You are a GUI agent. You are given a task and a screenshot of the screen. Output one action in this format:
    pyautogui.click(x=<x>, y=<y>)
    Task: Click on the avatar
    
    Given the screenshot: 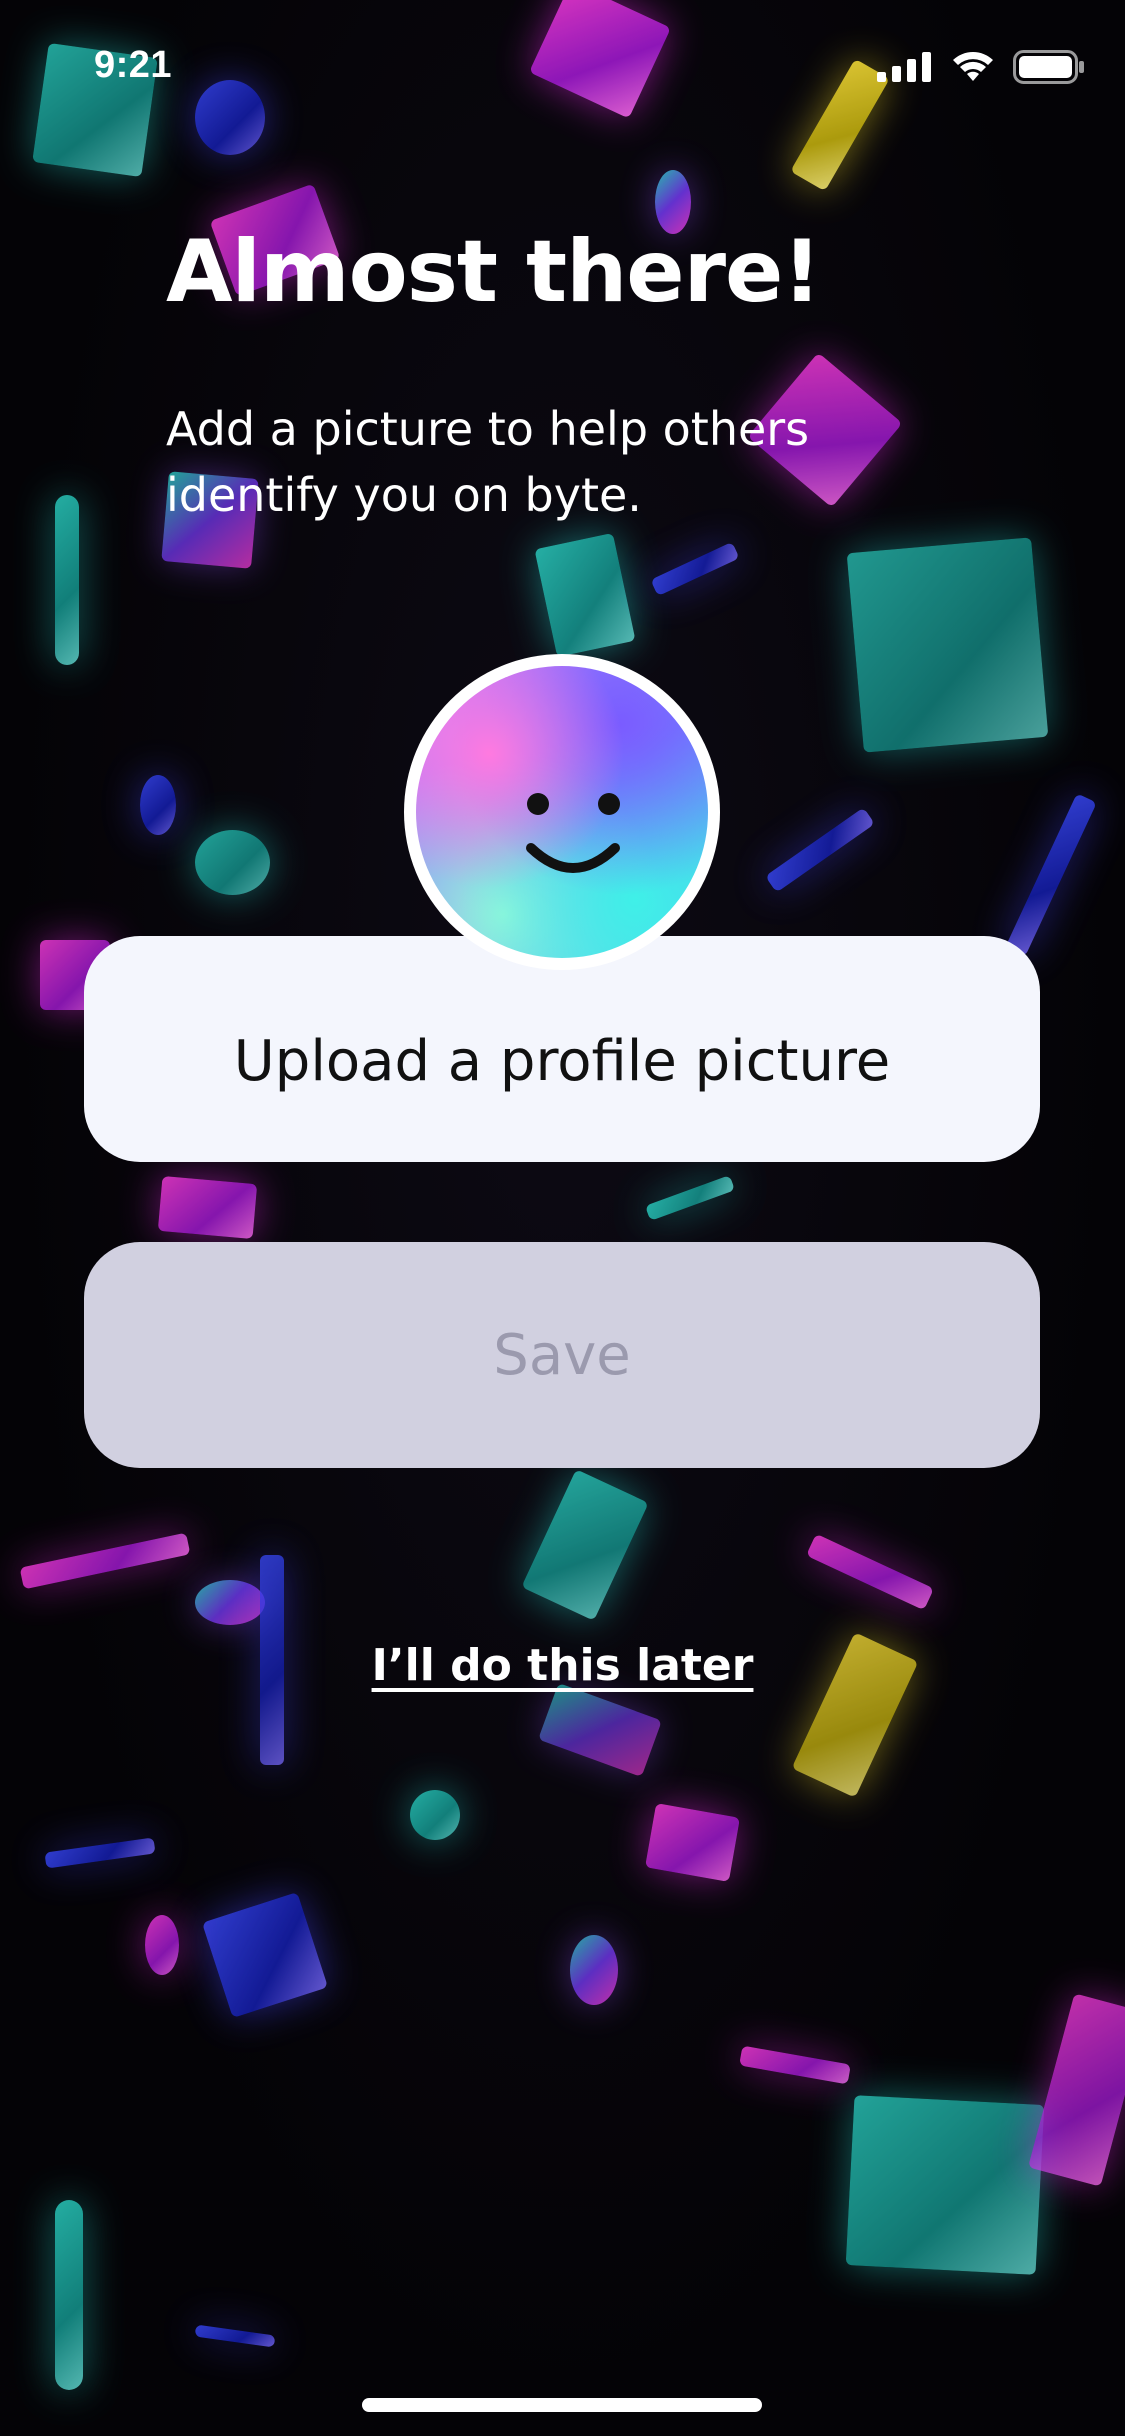 What is the action you would take?
    pyautogui.click(x=562, y=812)
    